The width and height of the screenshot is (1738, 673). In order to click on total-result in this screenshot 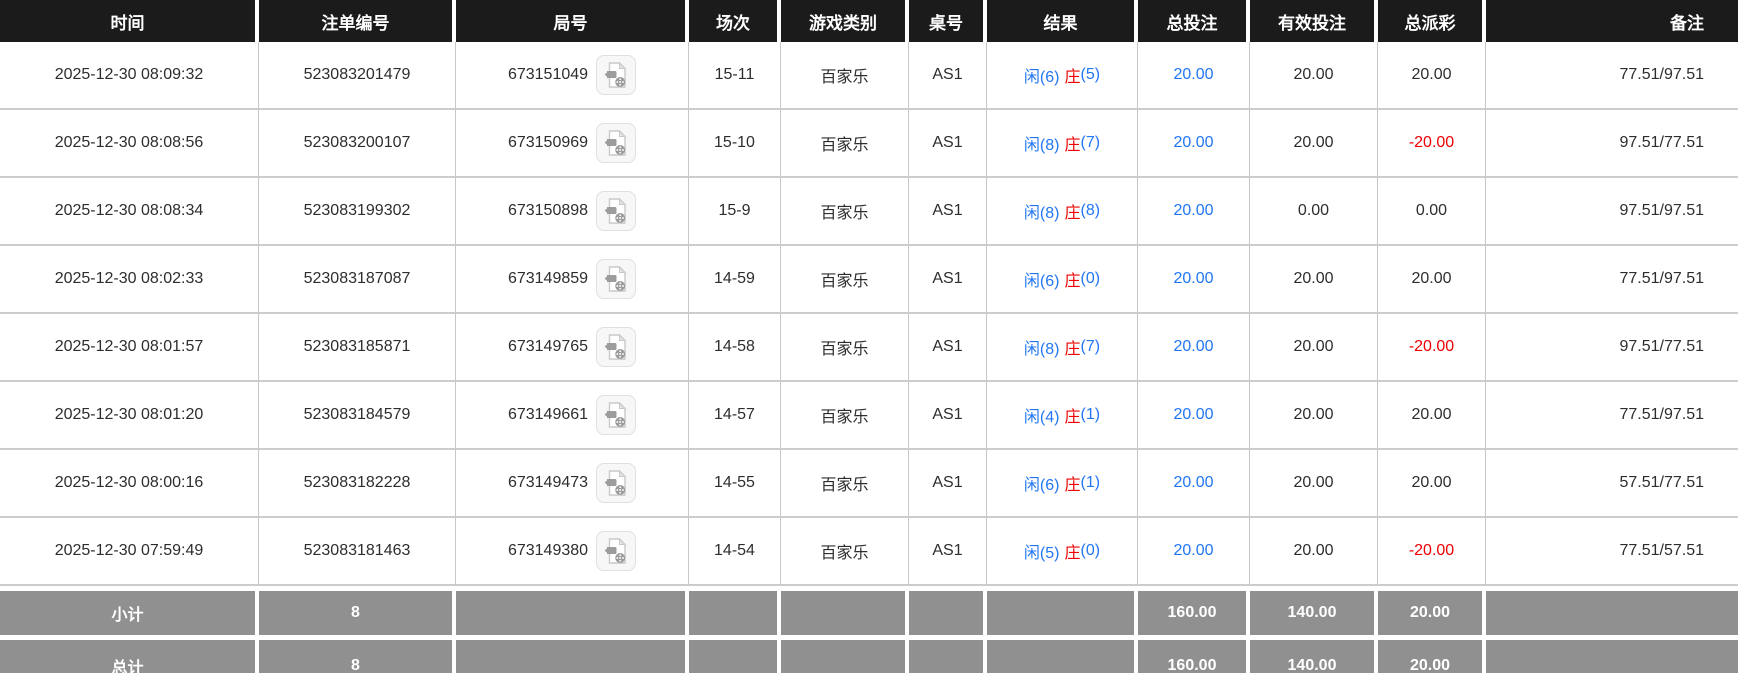, I will do `click(1062, 654)`.